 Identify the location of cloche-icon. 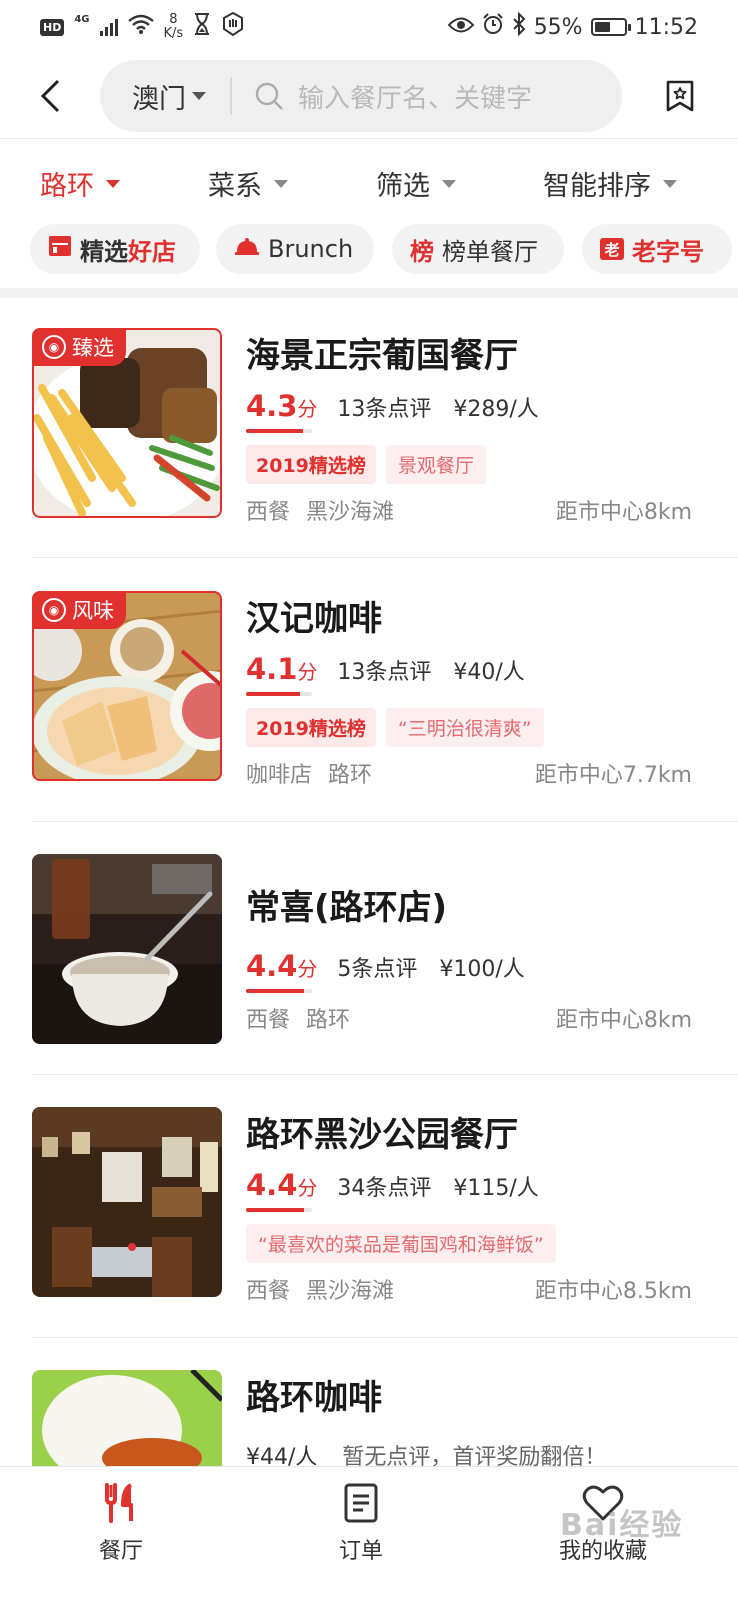
(247, 249).